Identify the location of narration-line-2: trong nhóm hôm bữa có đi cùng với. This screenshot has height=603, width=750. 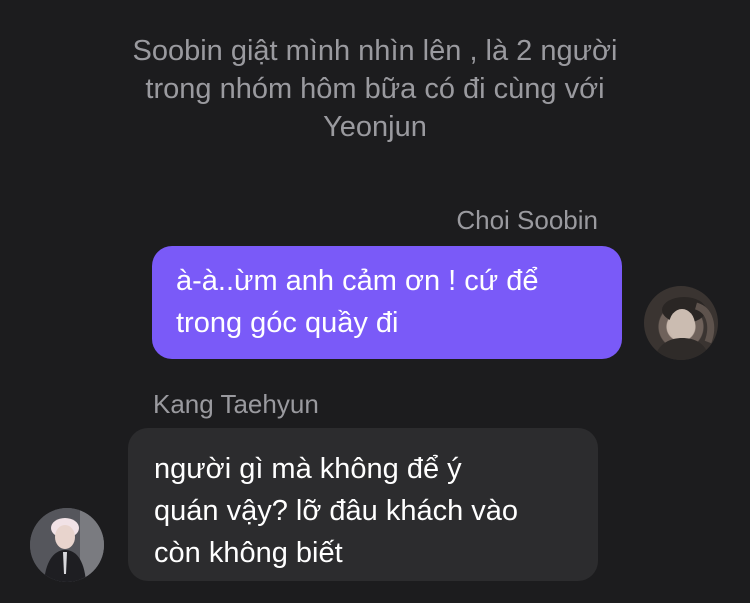
(375, 89).